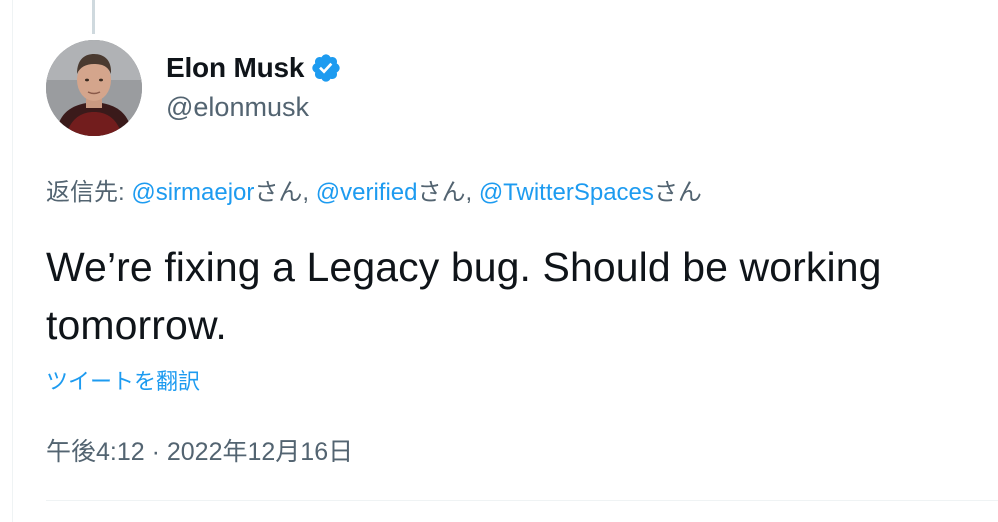 Image resolution: width=998 pixels, height=522 pixels. I want to click on author-name: Elon Musk, so click(235, 68).